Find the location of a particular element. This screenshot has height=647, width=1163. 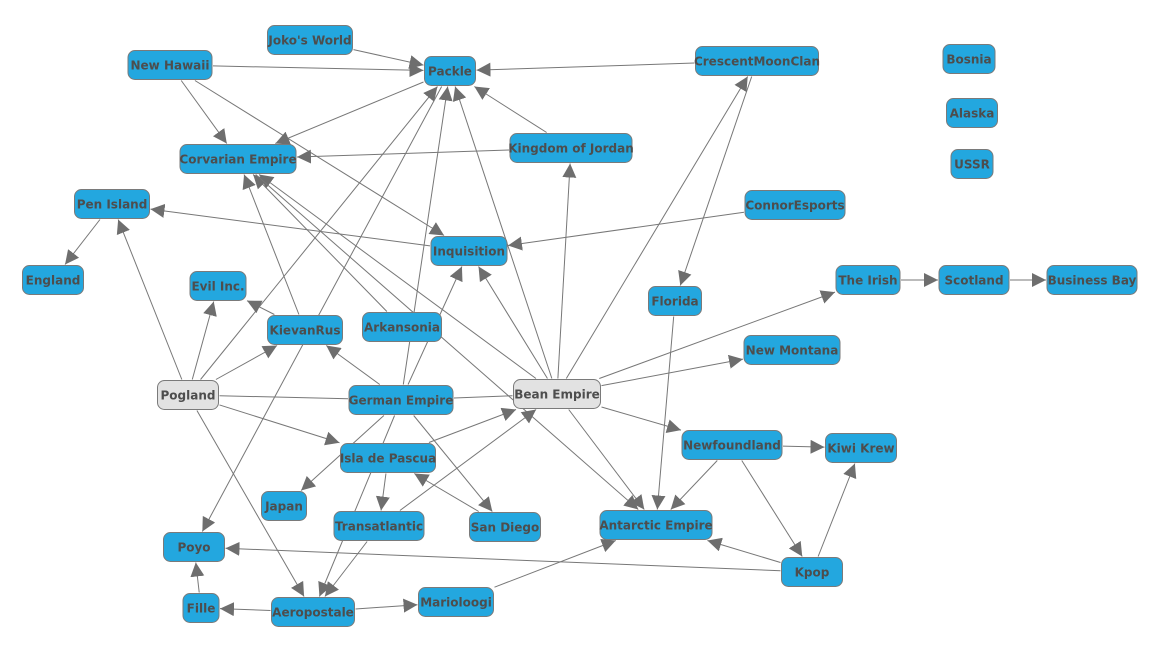

edge-german-empire-to-kievanrus is located at coordinates (353, 365).